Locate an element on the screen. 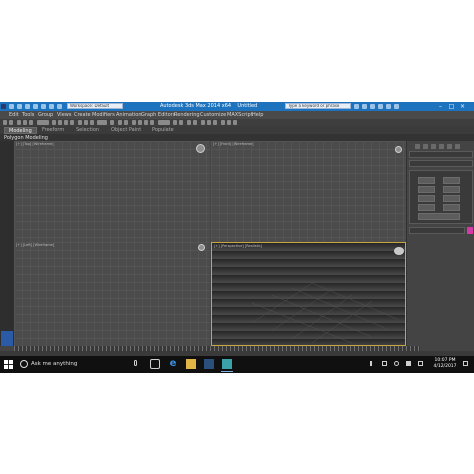 The width and height of the screenshot is (474, 474). ribbon-toggle-icon is located at coordinates (195, 122).